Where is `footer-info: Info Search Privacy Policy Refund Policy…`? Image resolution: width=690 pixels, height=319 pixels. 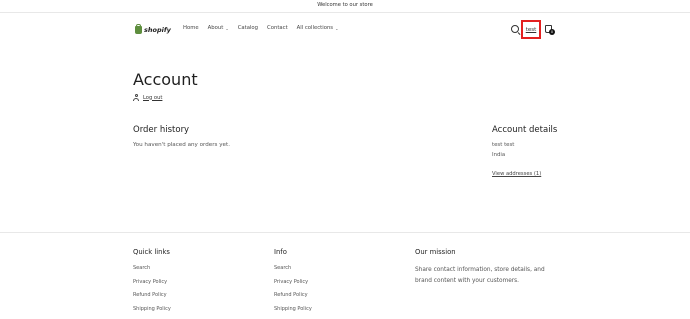 footer-info: Info Search Privacy Policy Refund Policy… is located at coordinates (293, 283).